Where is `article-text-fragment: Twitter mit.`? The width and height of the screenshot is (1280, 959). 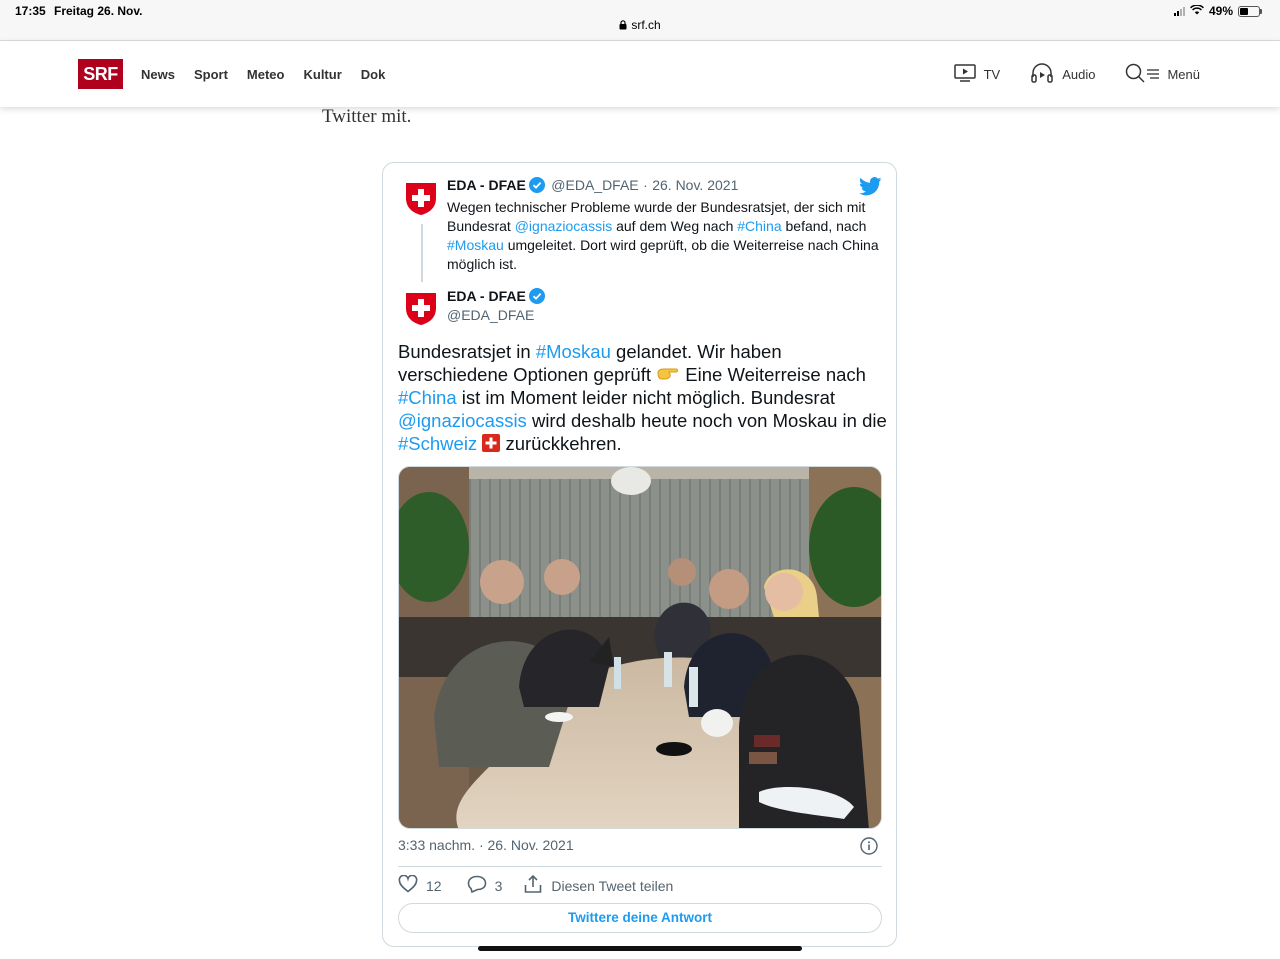 article-text-fragment: Twitter mit. is located at coordinates (367, 116).